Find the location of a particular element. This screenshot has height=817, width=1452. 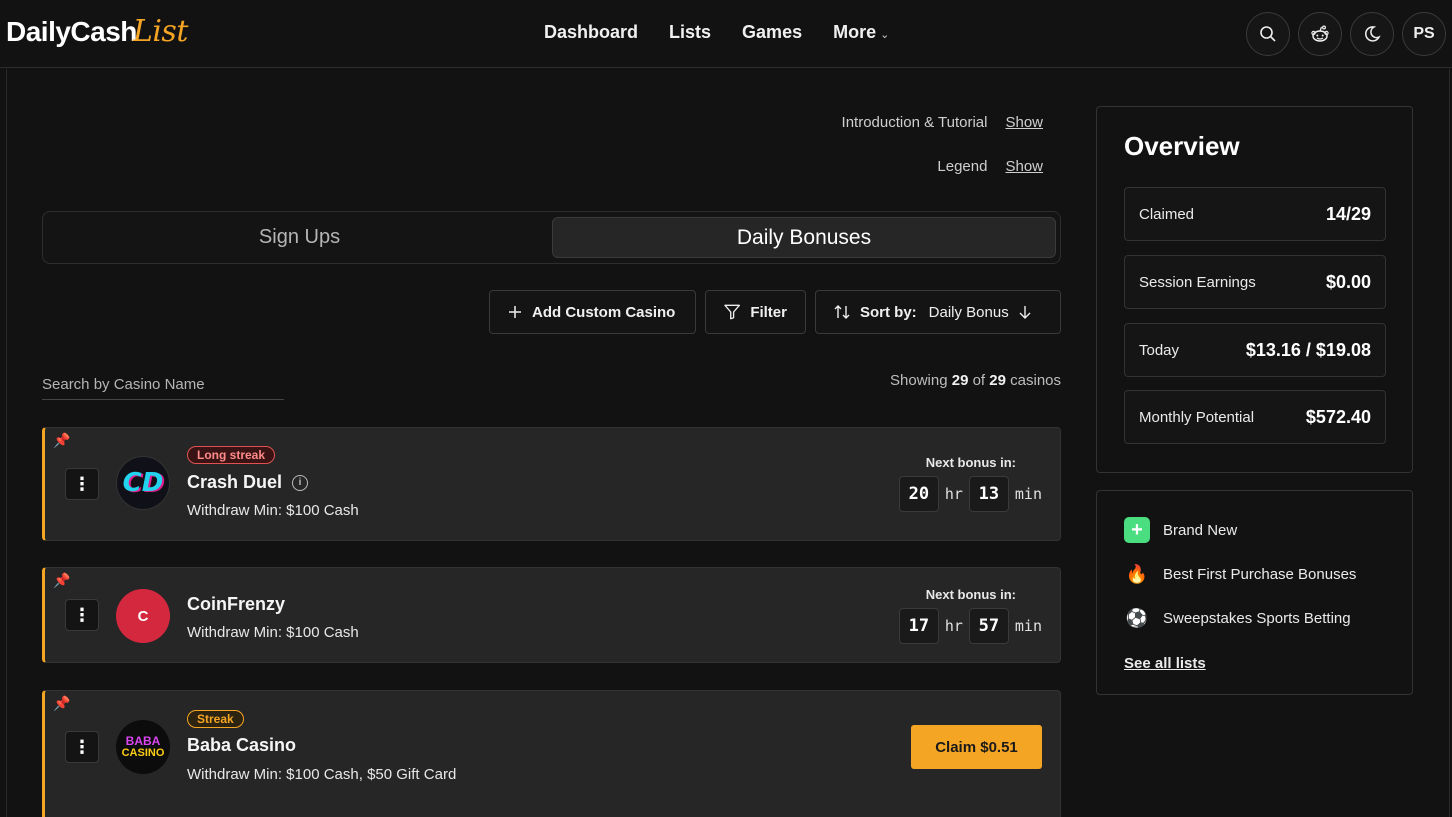

nav-lists: Lists is located at coordinates (690, 32).